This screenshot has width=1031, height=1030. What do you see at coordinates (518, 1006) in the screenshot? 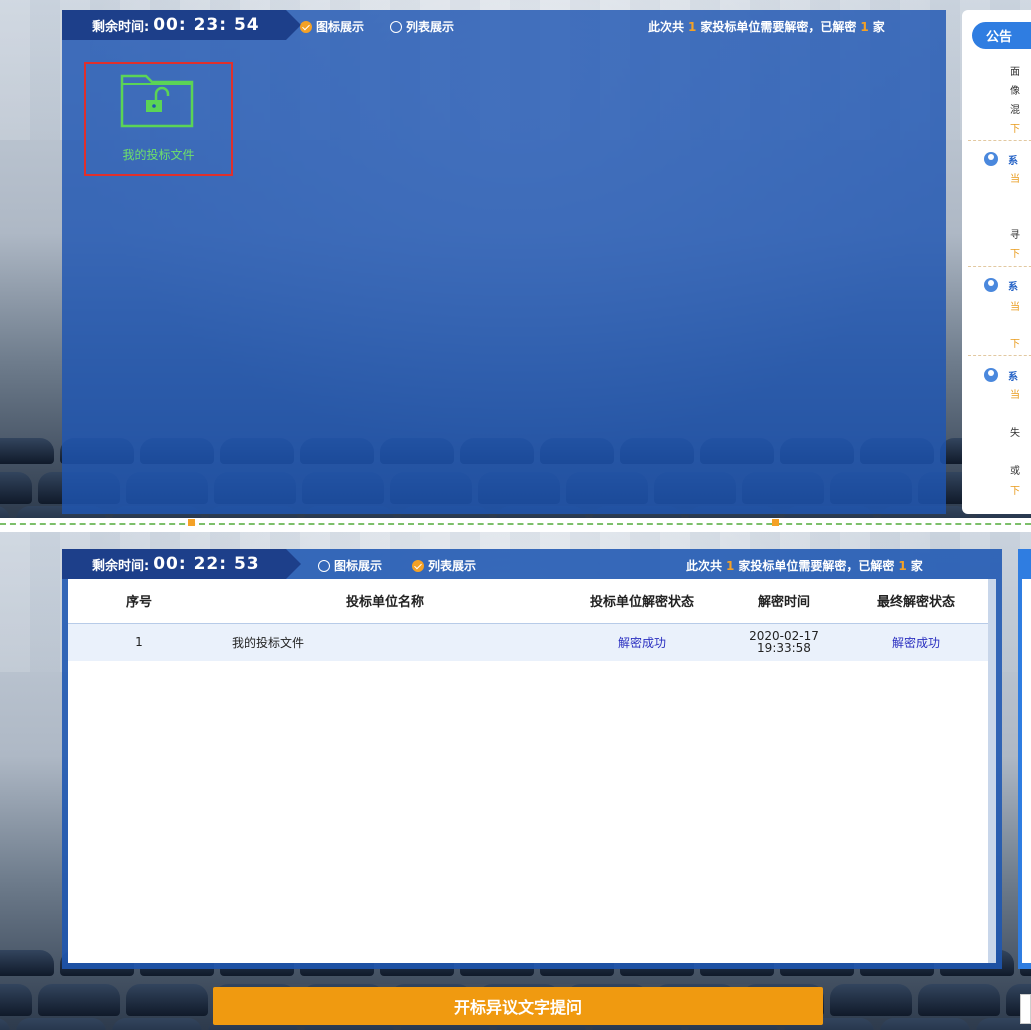
I see `objection-question-button: 开标异议文字提问` at bounding box center [518, 1006].